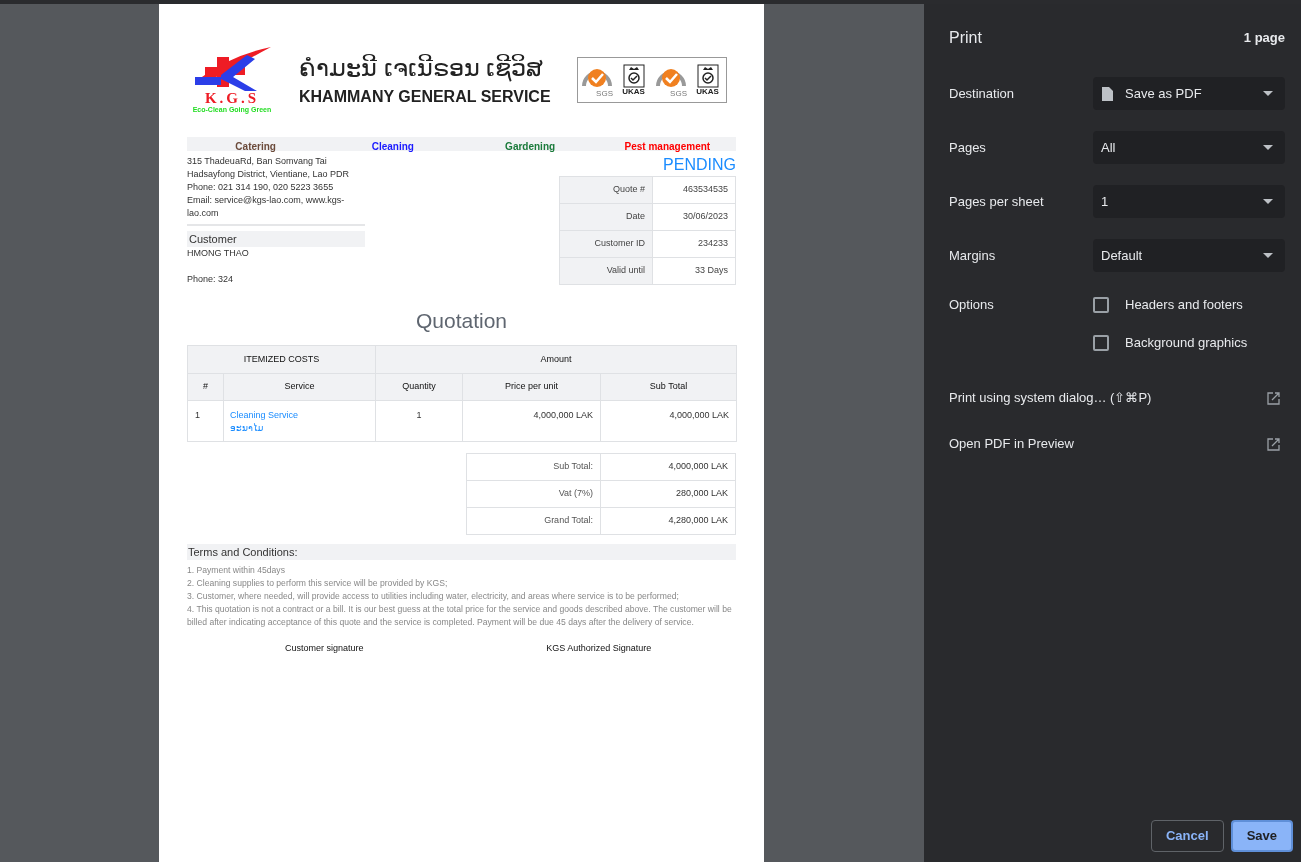 Image resolution: width=1301 pixels, height=862 pixels. I want to click on table-cell: 33 Days, so click(694, 271).